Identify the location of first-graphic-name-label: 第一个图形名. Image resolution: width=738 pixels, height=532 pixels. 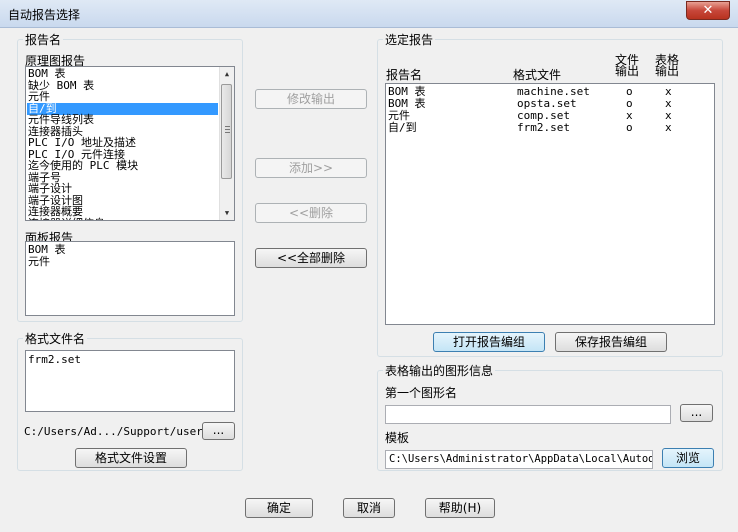
(421, 393).